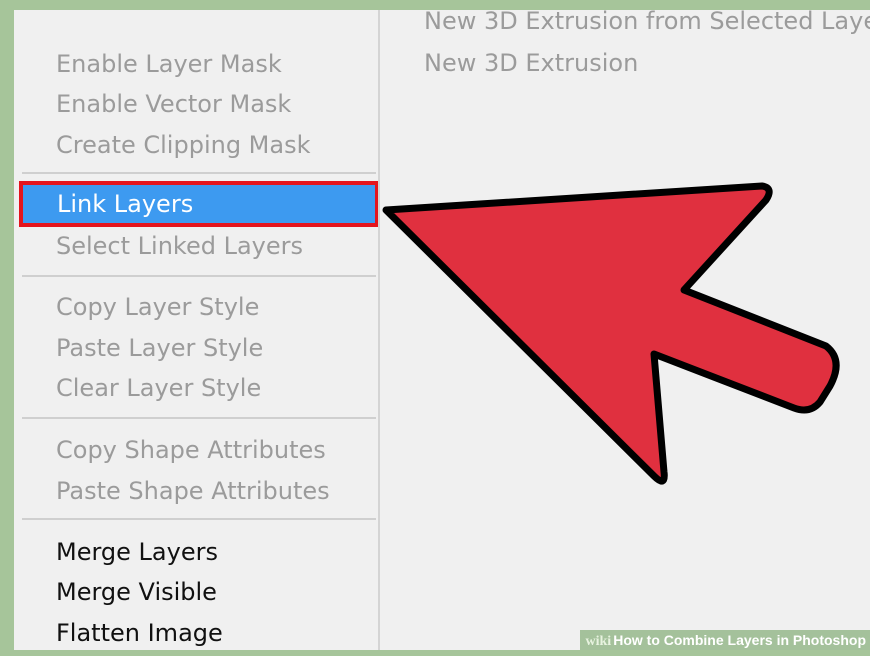 This screenshot has height=656, width=870. I want to click on watermark-title: to Combine Layers in Photoshop, so click(754, 640).